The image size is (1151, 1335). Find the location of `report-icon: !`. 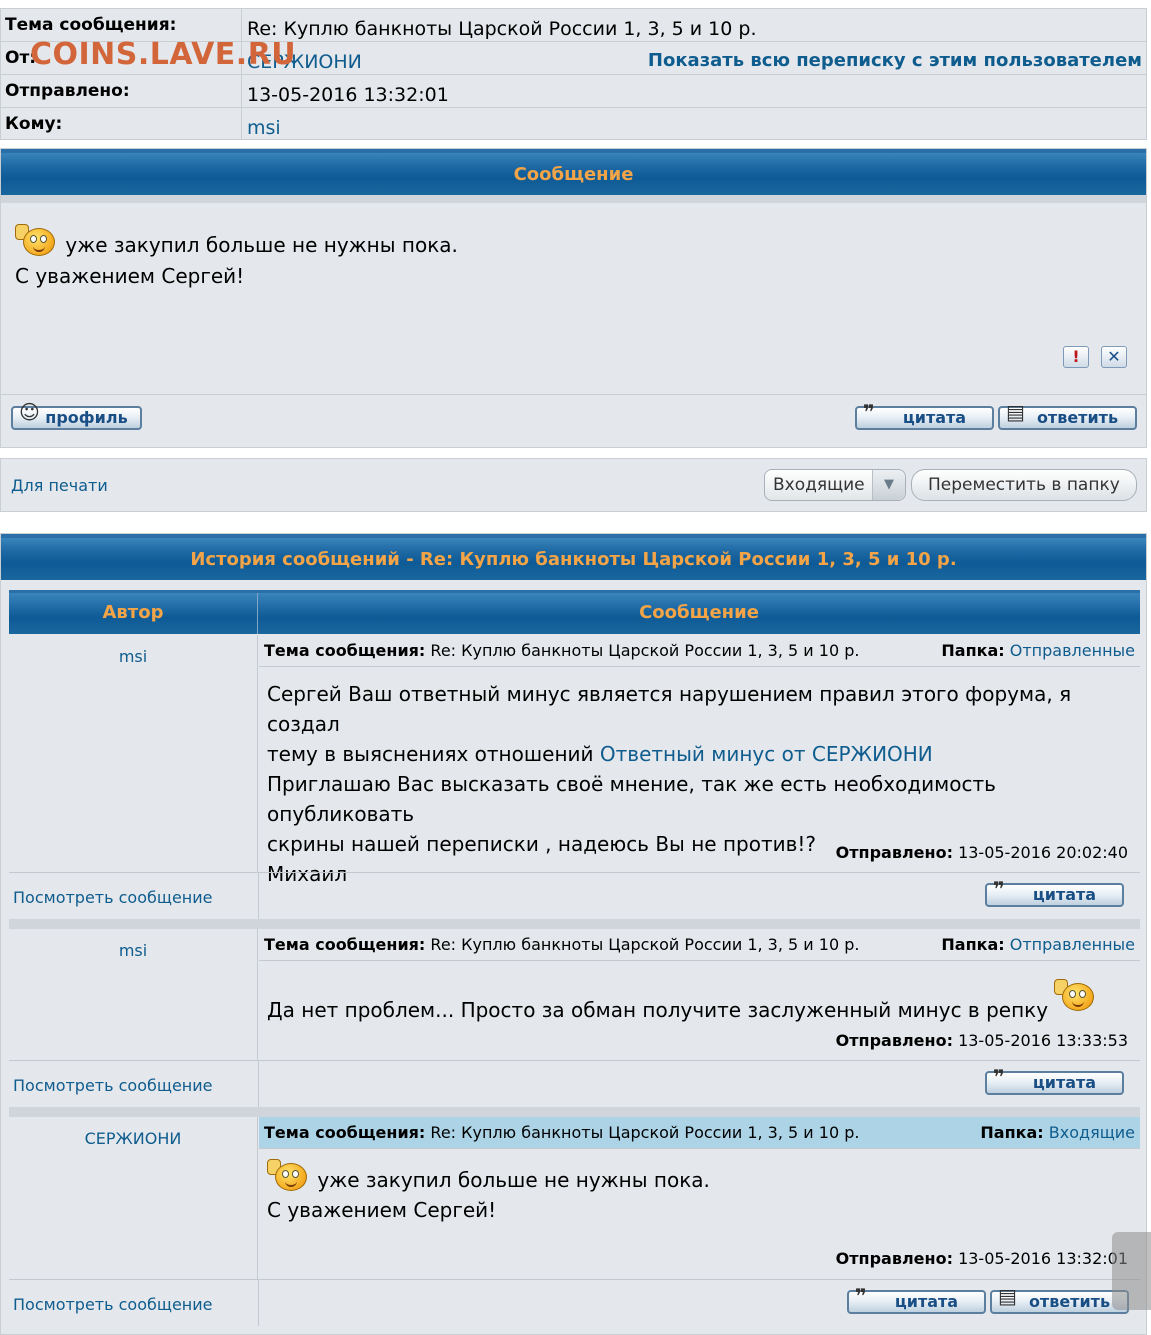

report-icon: ! is located at coordinates (1076, 357).